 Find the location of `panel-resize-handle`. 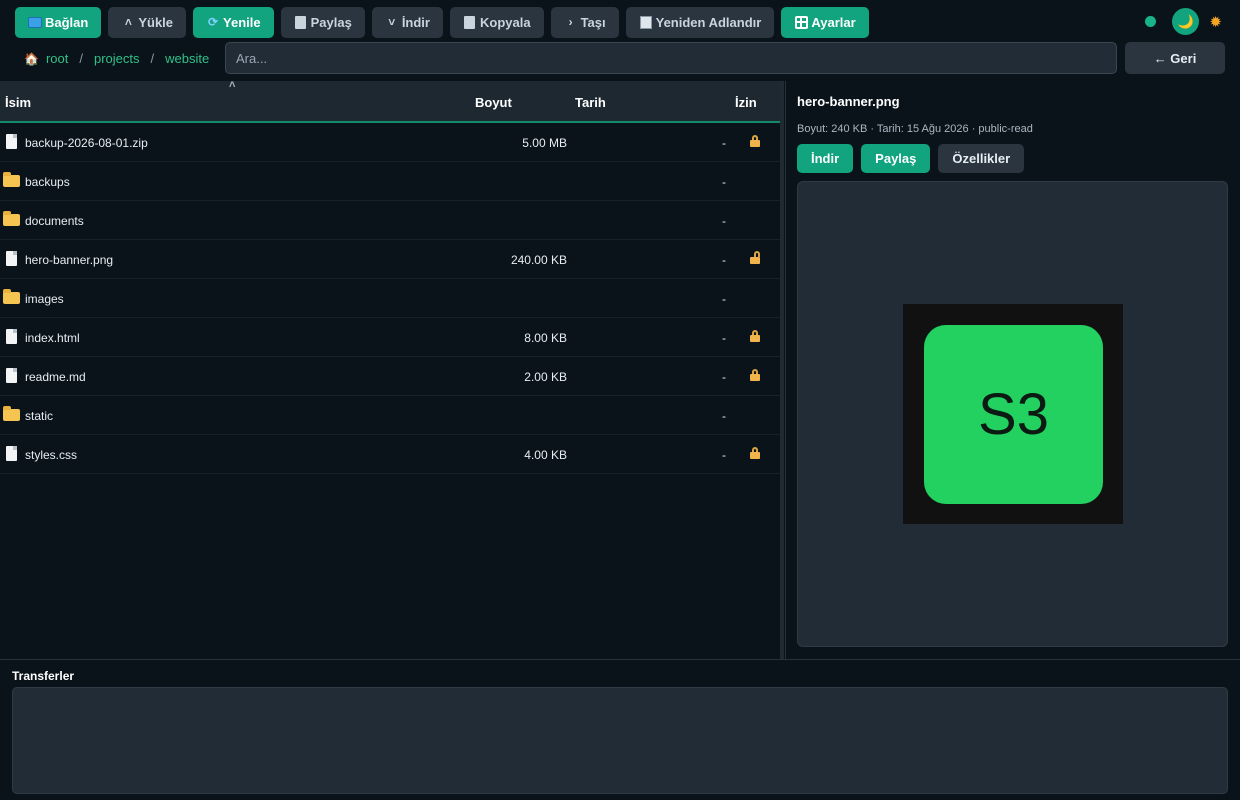

panel-resize-handle is located at coordinates (782, 370).